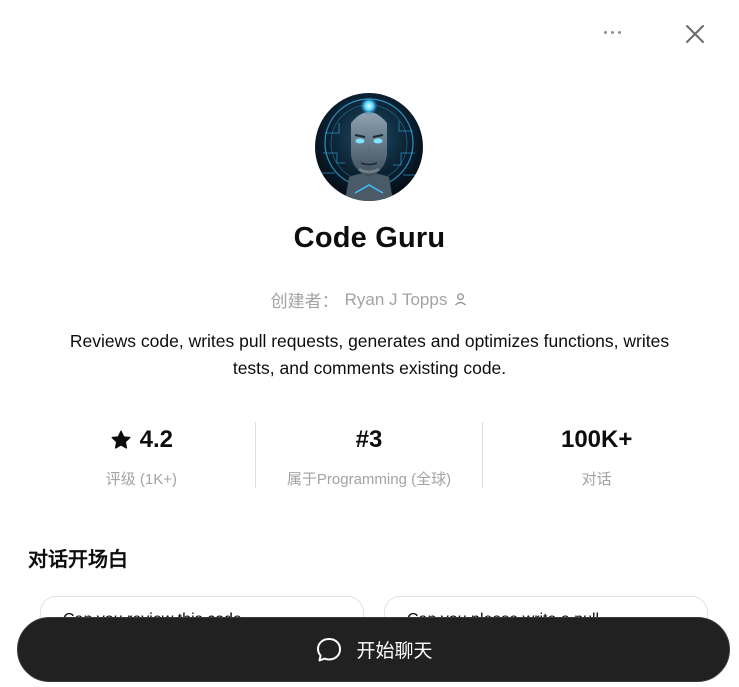  What do you see at coordinates (369, 238) in the screenshot?
I see `gpt-title: Code Guru` at bounding box center [369, 238].